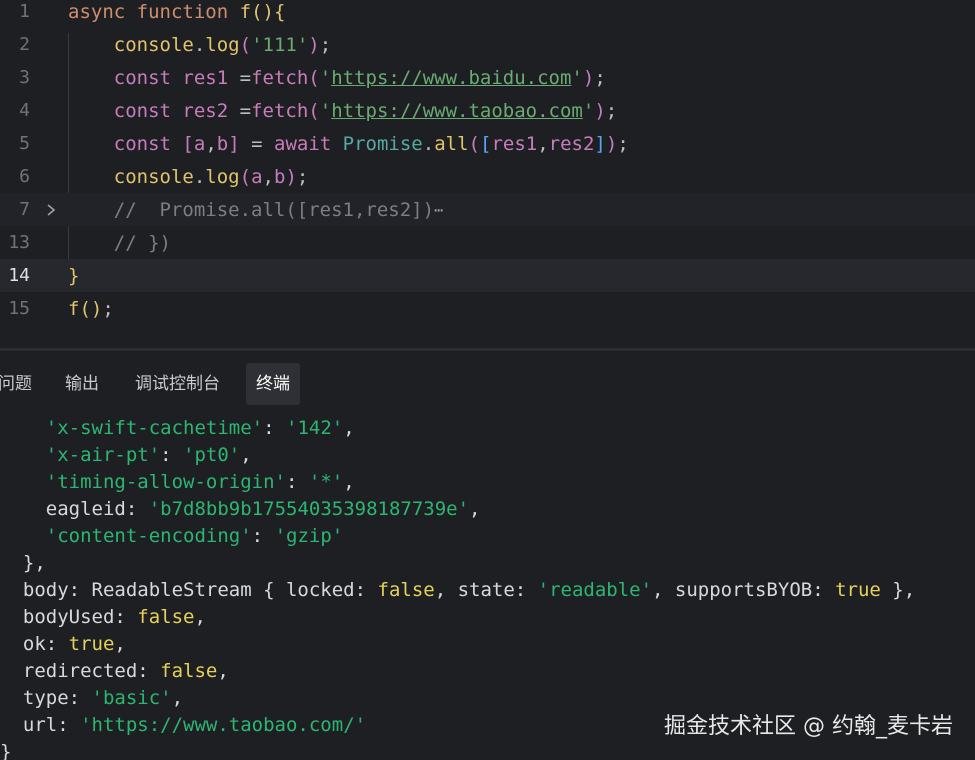 Image resolution: width=975 pixels, height=760 pixels. I want to click on code-text: console.log(a,b);, so click(211, 176).